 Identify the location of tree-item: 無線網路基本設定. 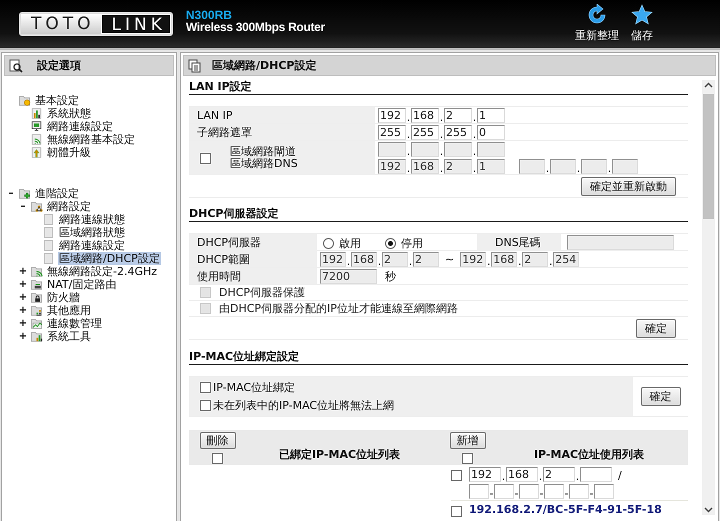
(91, 139).